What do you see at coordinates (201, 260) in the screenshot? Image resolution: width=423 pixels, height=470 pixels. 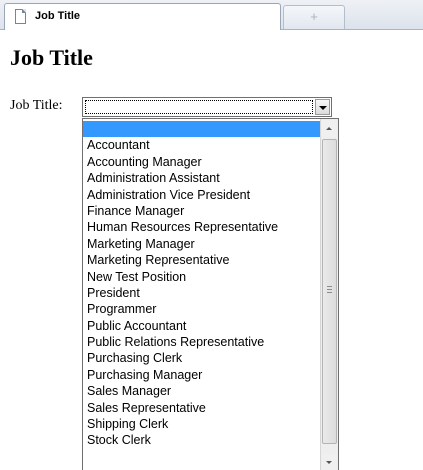 I see `dropdown-option: Marketing Representative` at bounding box center [201, 260].